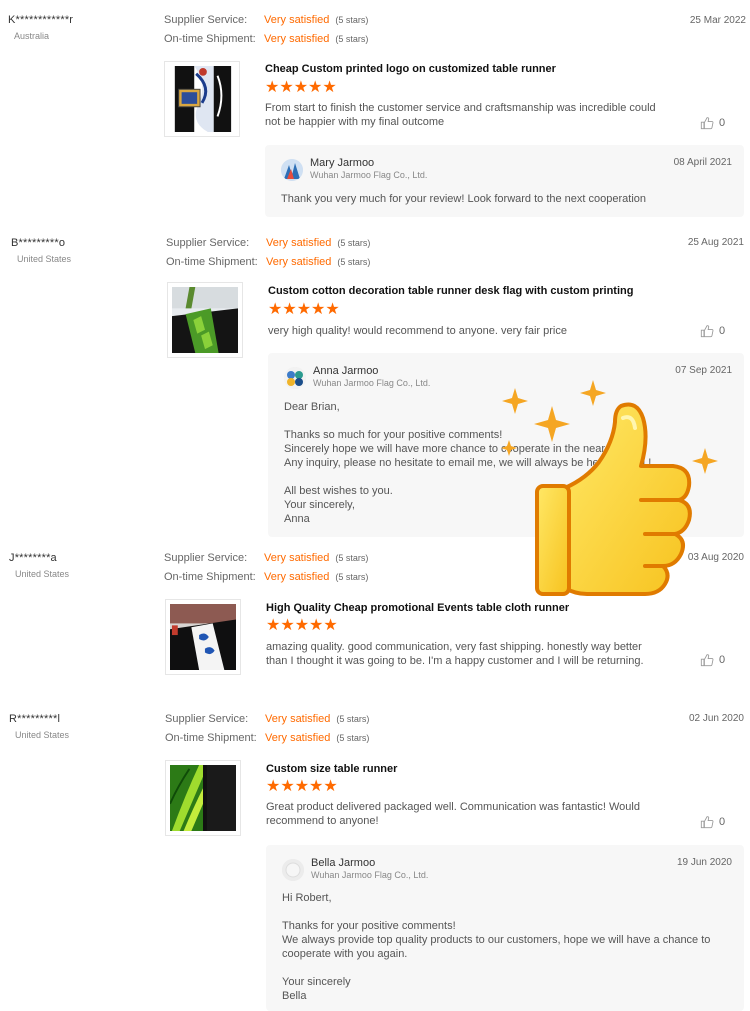  Describe the element at coordinates (703, 370) in the screenshot. I see `reply-date: 07 Sep 2021` at that location.